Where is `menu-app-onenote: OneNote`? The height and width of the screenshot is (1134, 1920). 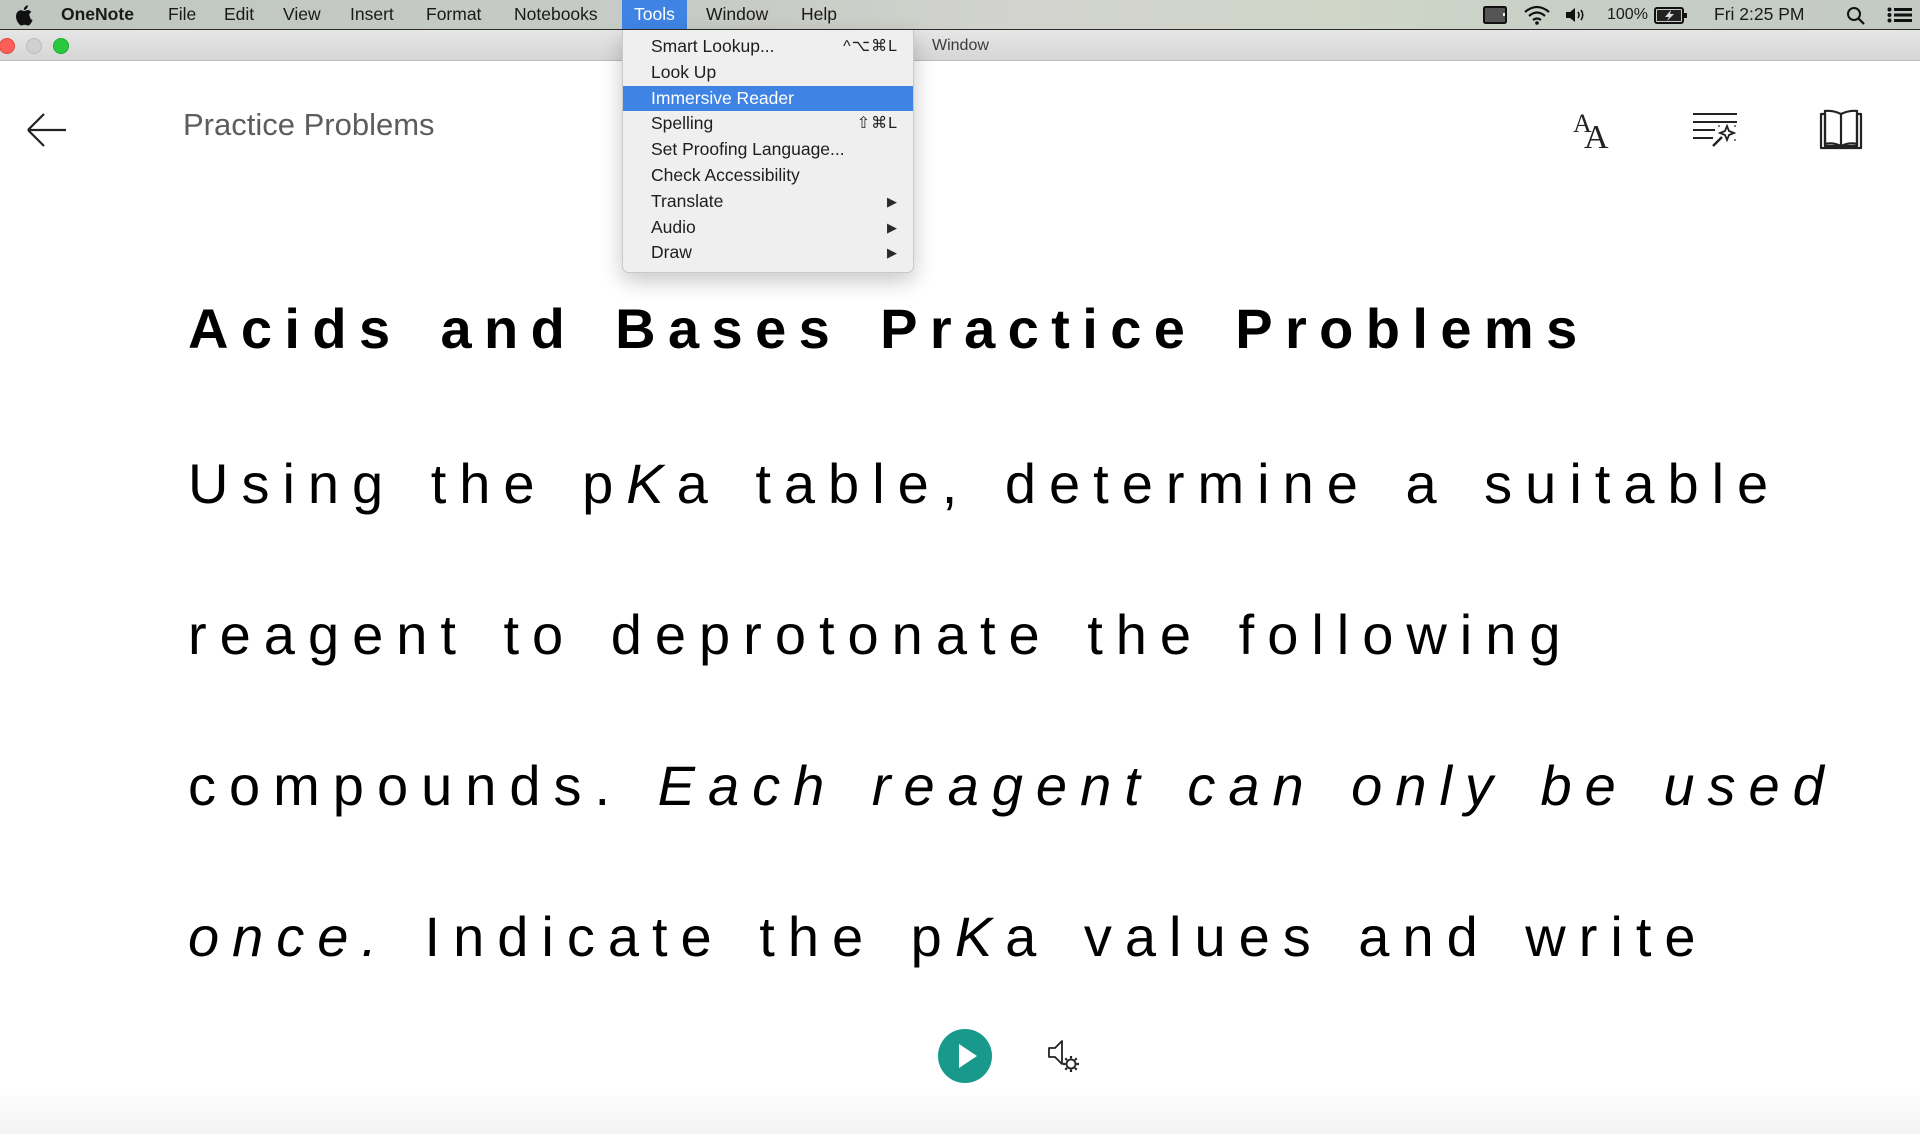
menu-app-onenote: OneNote is located at coordinates (97, 14).